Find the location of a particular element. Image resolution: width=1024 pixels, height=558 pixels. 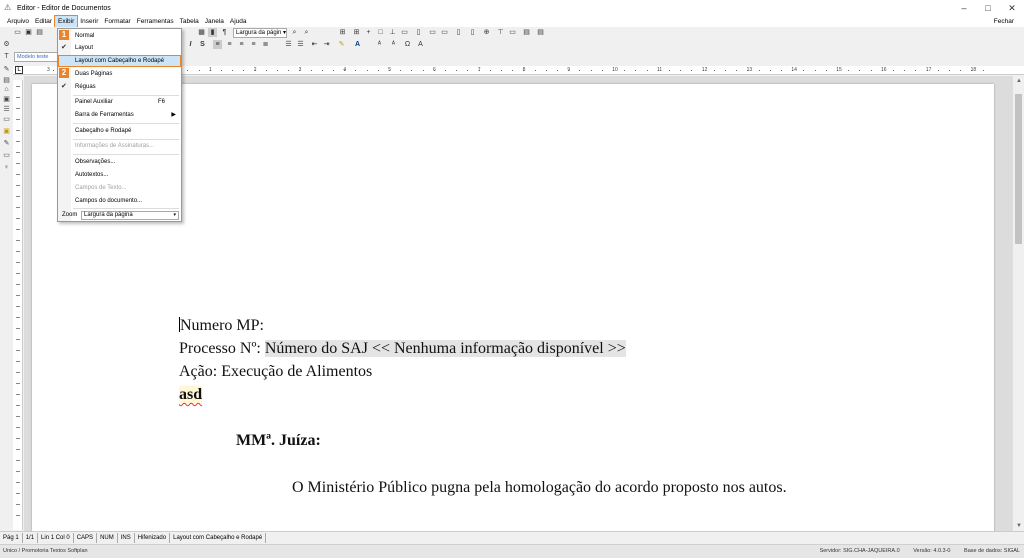

list-icon: ▤ is located at coordinates (526, 32).